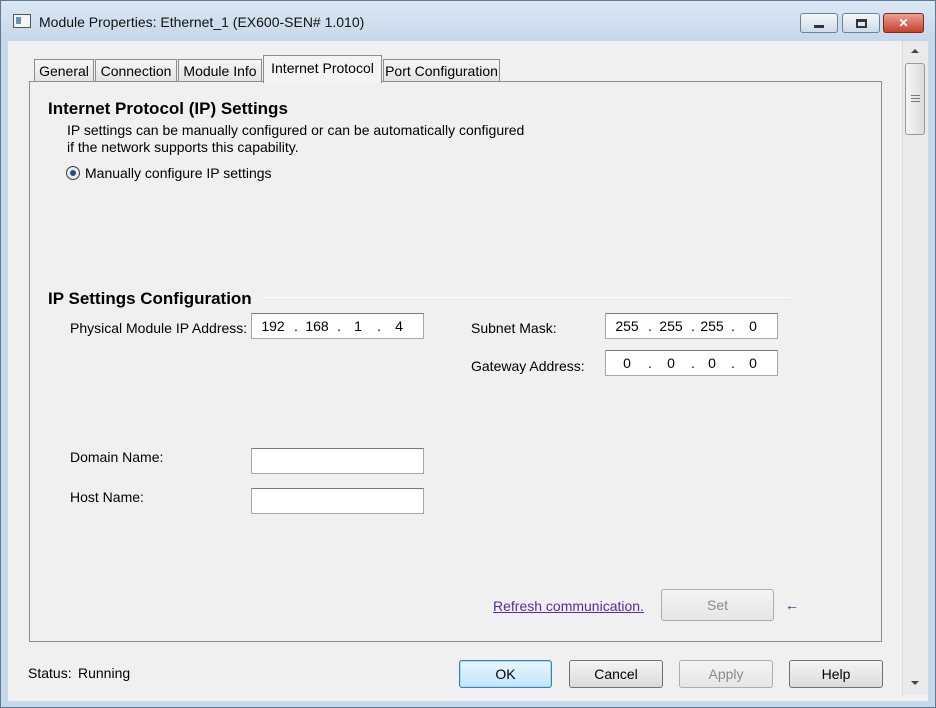 Image resolution: width=936 pixels, height=708 pixels. I want to click on cancel-button: Cancel, so click(616, 674).